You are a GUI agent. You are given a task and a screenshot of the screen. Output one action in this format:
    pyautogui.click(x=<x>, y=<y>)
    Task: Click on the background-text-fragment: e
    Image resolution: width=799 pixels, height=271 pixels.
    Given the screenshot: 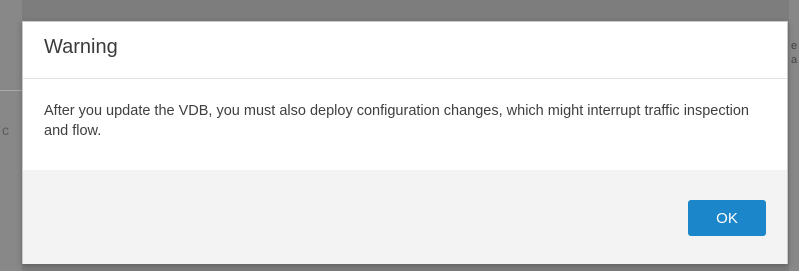 What is the action you would take?
    pyautogui.click(x=794, y=46)
    